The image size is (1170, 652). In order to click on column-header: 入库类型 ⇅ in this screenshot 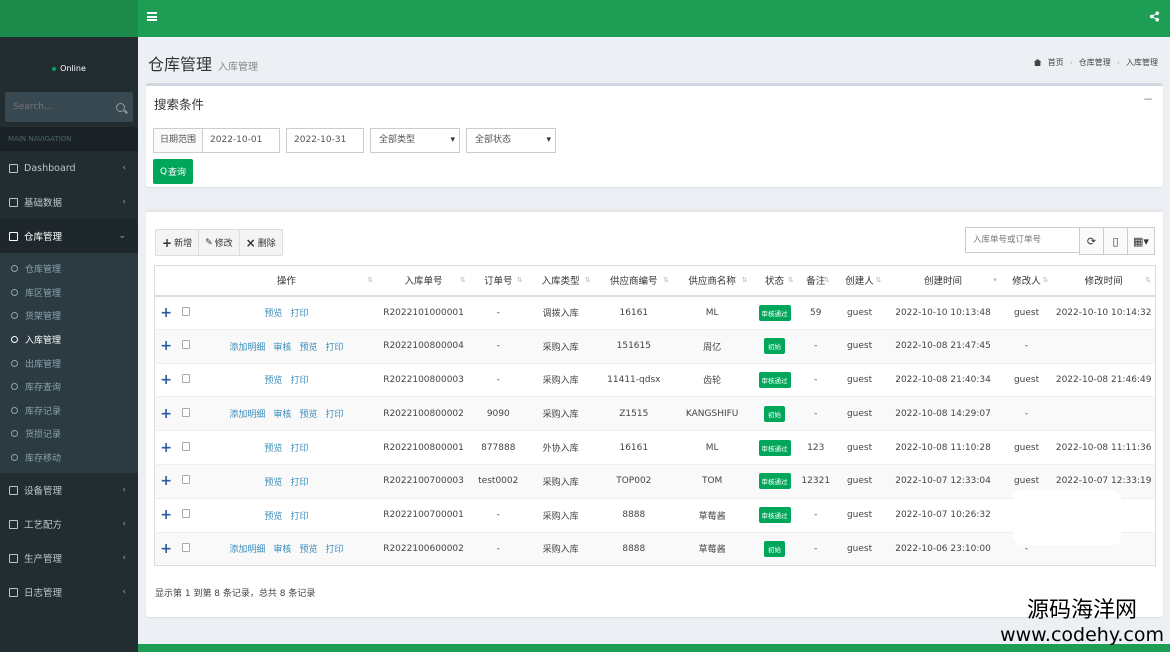, I will do `click(560, 281)`.